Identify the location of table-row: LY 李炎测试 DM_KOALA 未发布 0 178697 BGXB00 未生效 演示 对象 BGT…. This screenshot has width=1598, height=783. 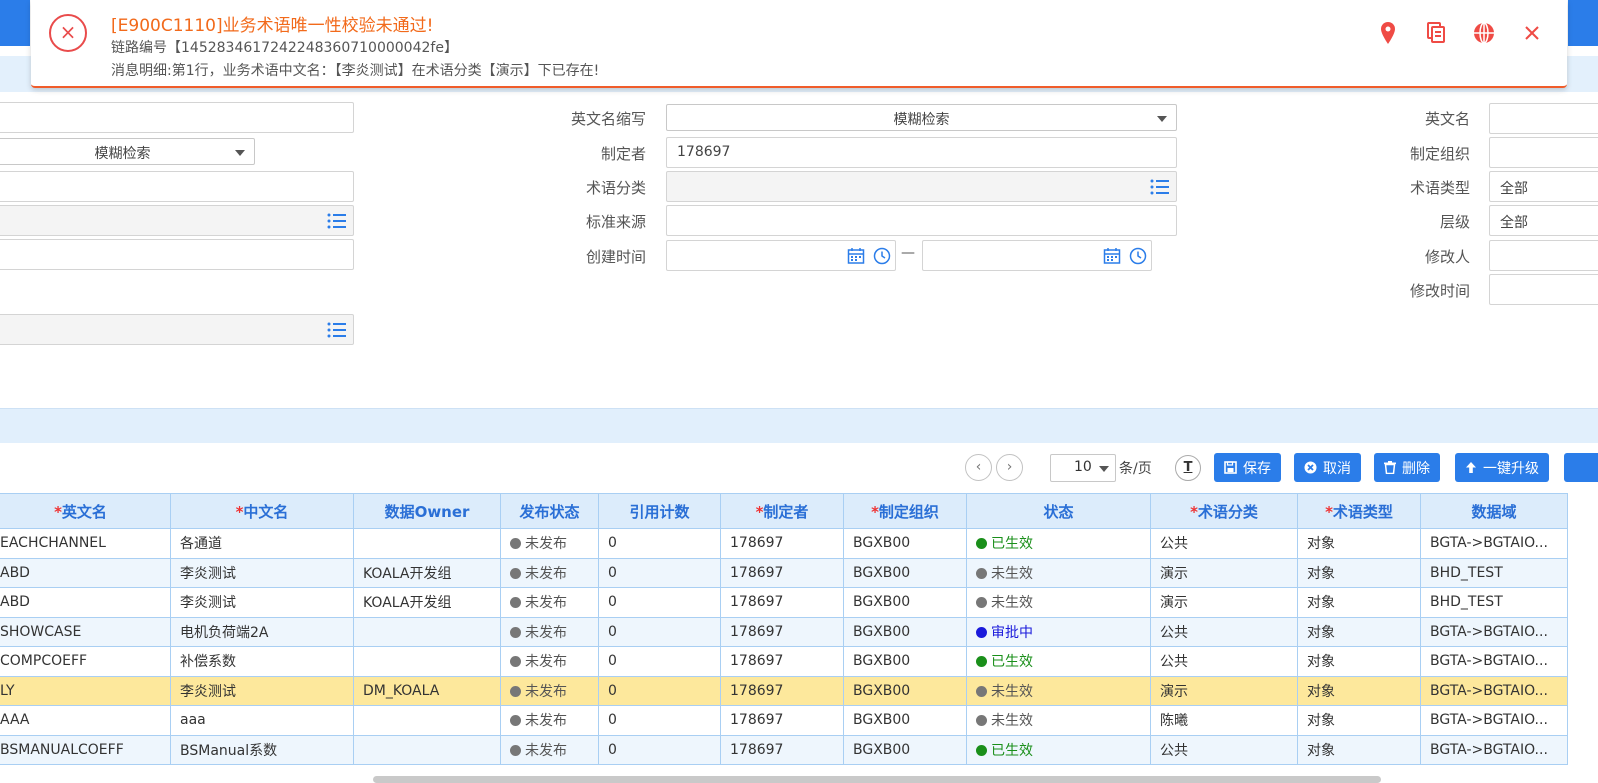
(784, 690).